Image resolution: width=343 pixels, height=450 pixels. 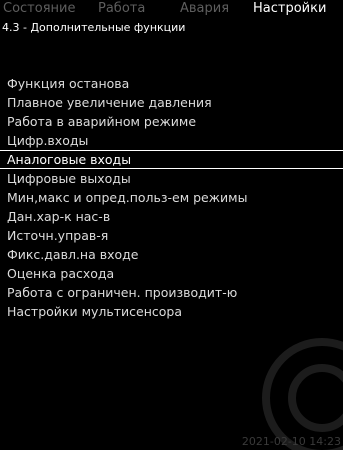 What do you see at coordinates (171, 121) in the screenshot?
I see `menu-item-emergency-run: Работа в аварийном режиме` at bounding box center [171, 121].